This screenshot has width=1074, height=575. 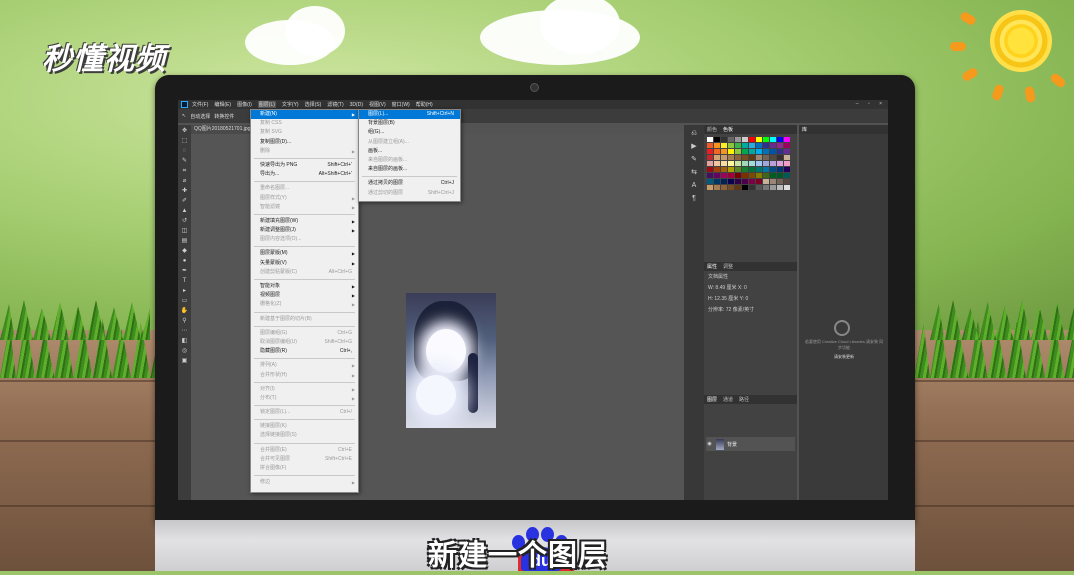 What do you see at coordinates (222, 104) in the screenshot?
I see `menu-edit: 编辑(E)` at bounding box center [222, 104].